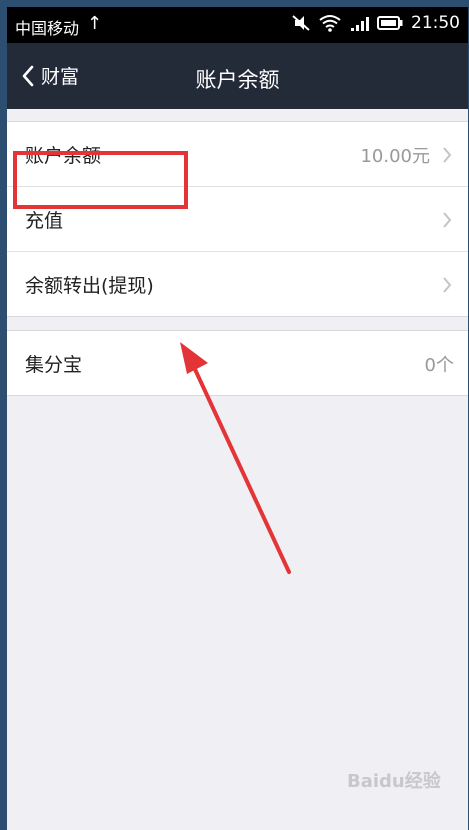 The height and width of the screenshot is (830, 469). What do you see at coordinates (394, 781) in the screenshot?
I see `watermark: Baidu经验` at bounding box center [394, 781].